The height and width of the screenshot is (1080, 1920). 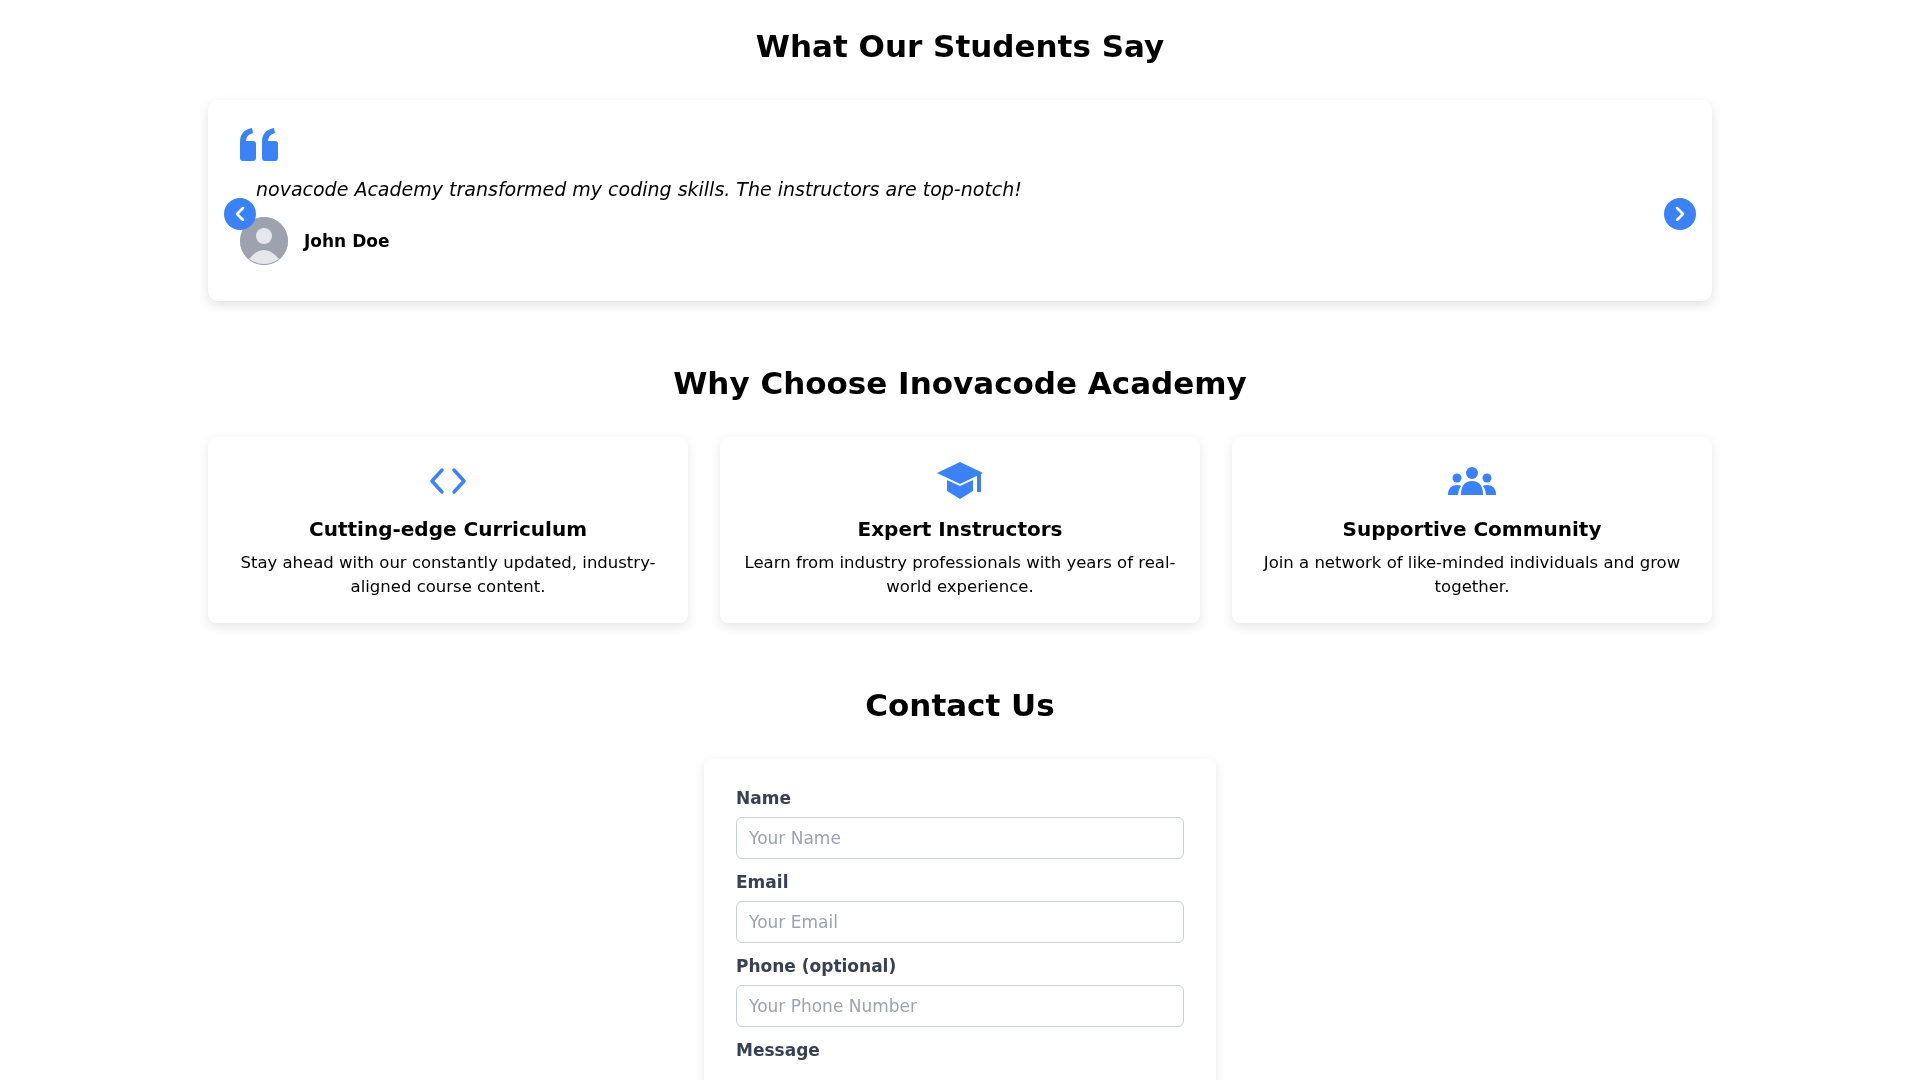 What do you see at coordinates (960, 705) in the screenshot?
I see `section-heading: Contact Us` at bounding box center [960, 705].